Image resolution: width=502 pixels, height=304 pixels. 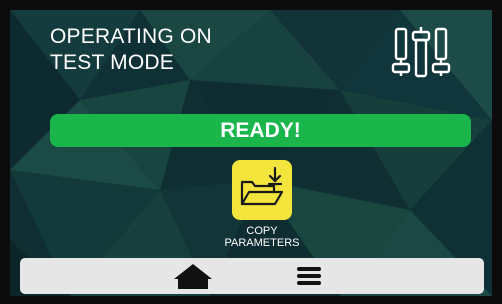 What do you see at coordinates (262, 243) in the screenshot?
I see `copy-label-line2: PARAMETERS` at bounding box center [262, 243].